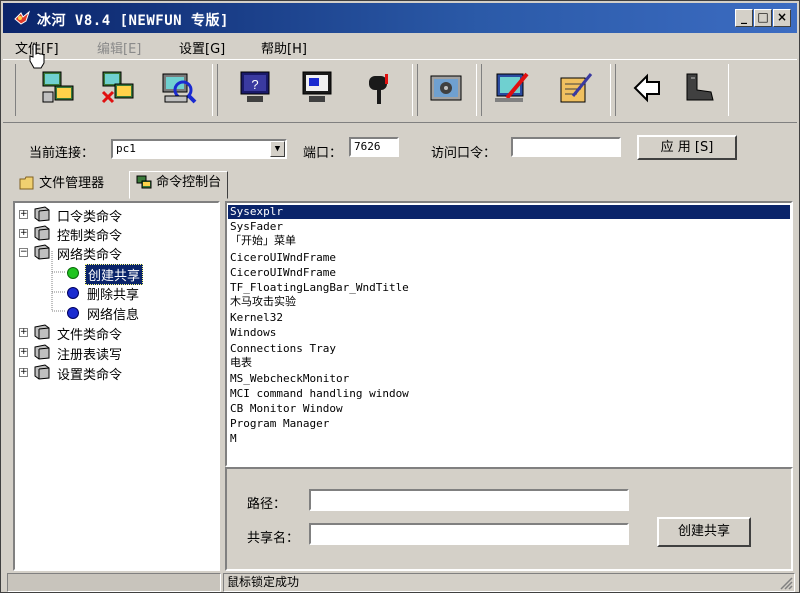 Image resolution: width=802 pixels, height=595 pixels. I want to click on list-item: 木马攻击实验, so click(263, 302).